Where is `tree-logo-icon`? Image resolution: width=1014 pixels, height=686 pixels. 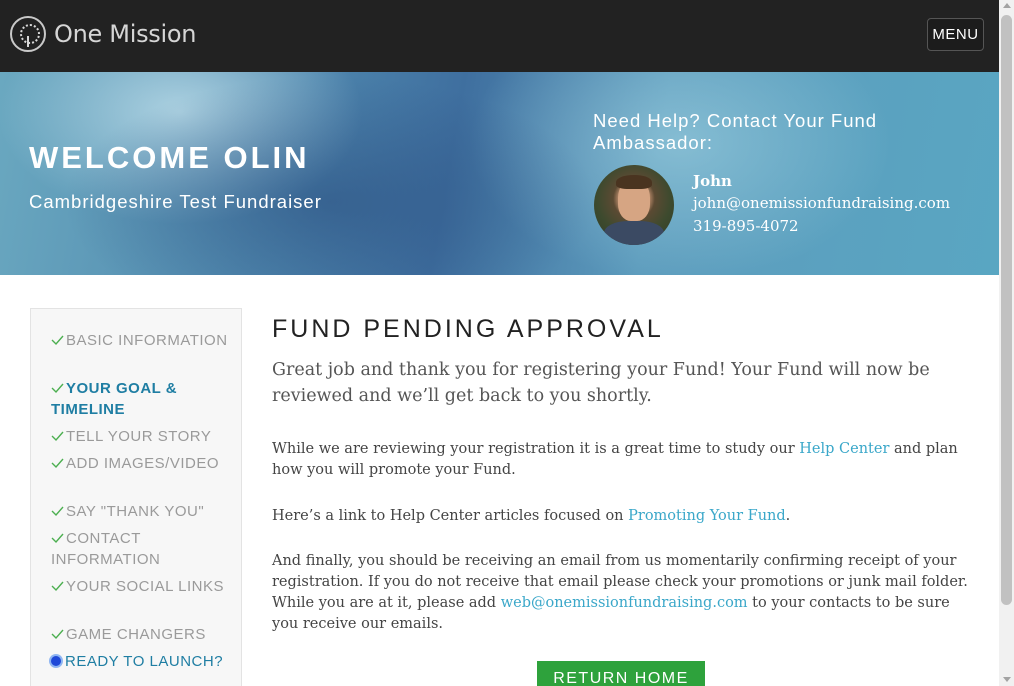
tree-logo-icon is located at coordinates (28, 34).